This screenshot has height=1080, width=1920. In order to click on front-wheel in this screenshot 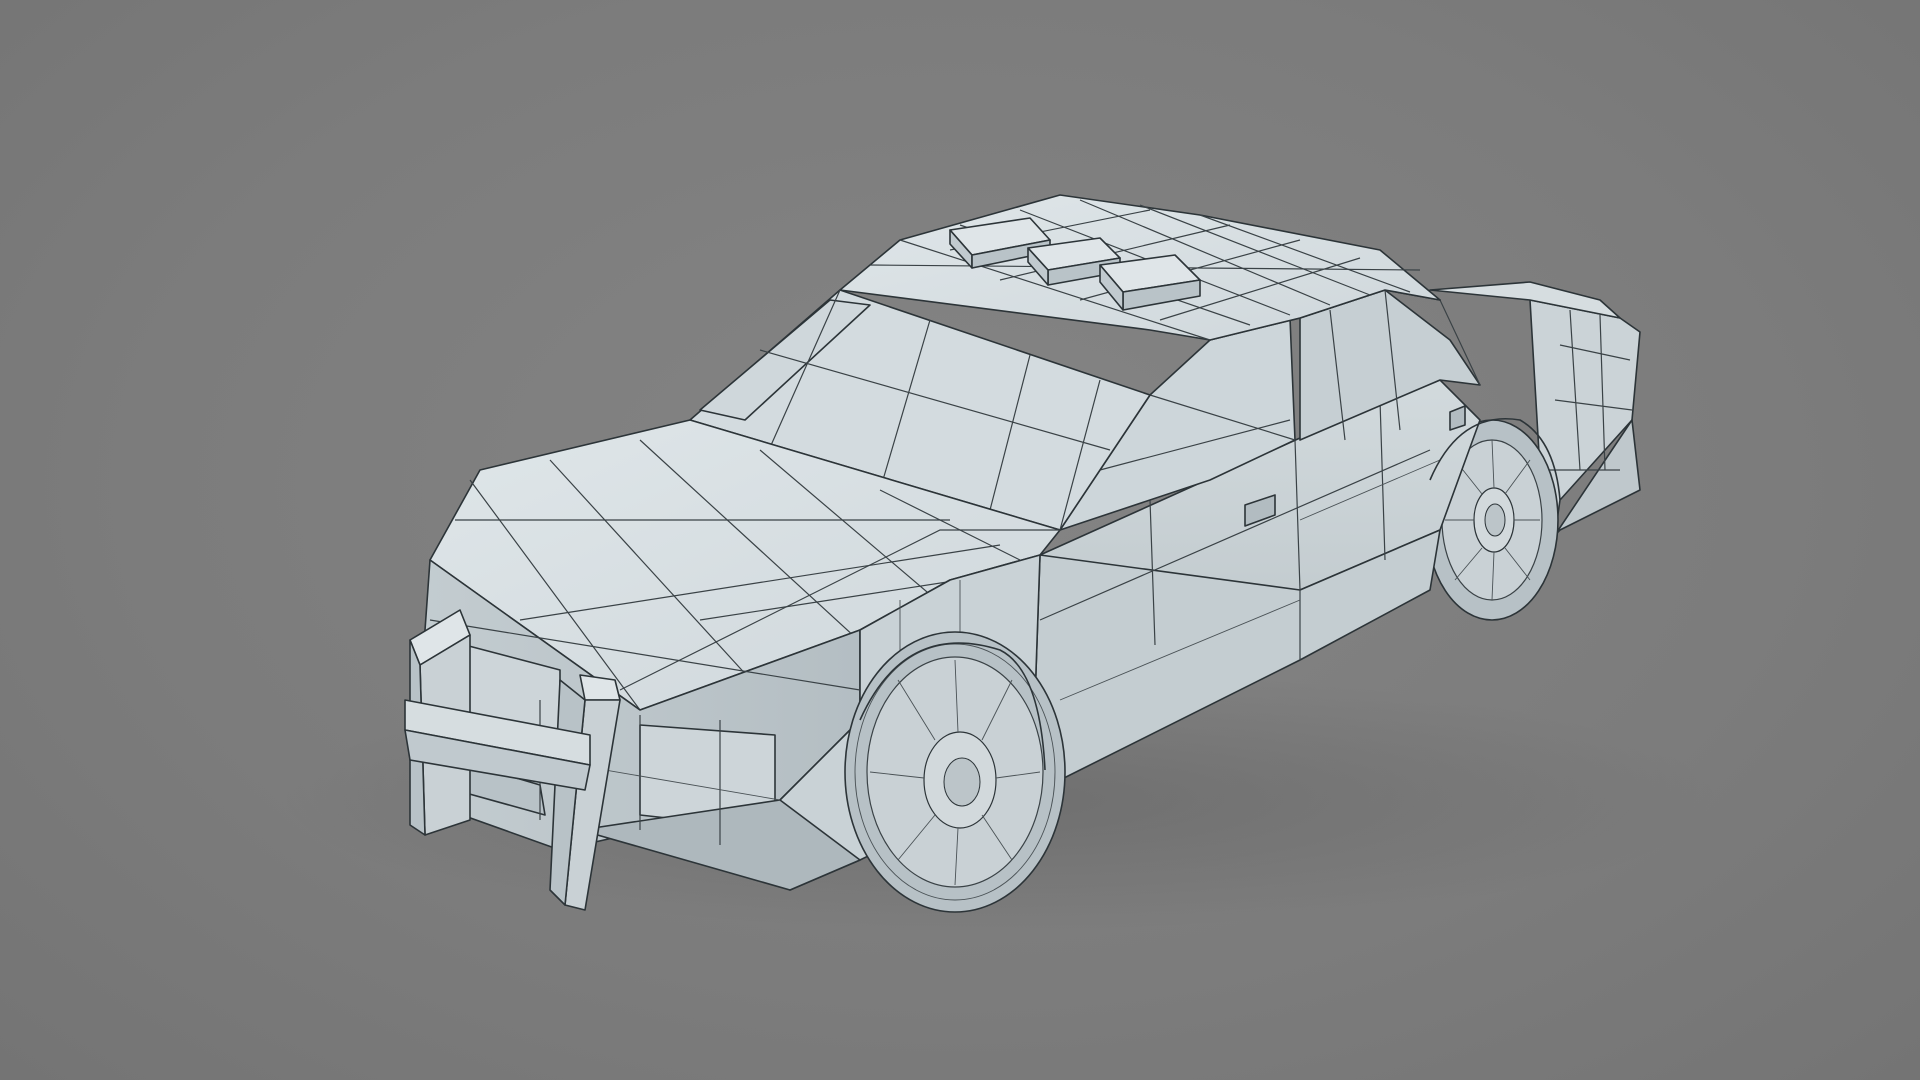, I will do `click(955, 772)`.